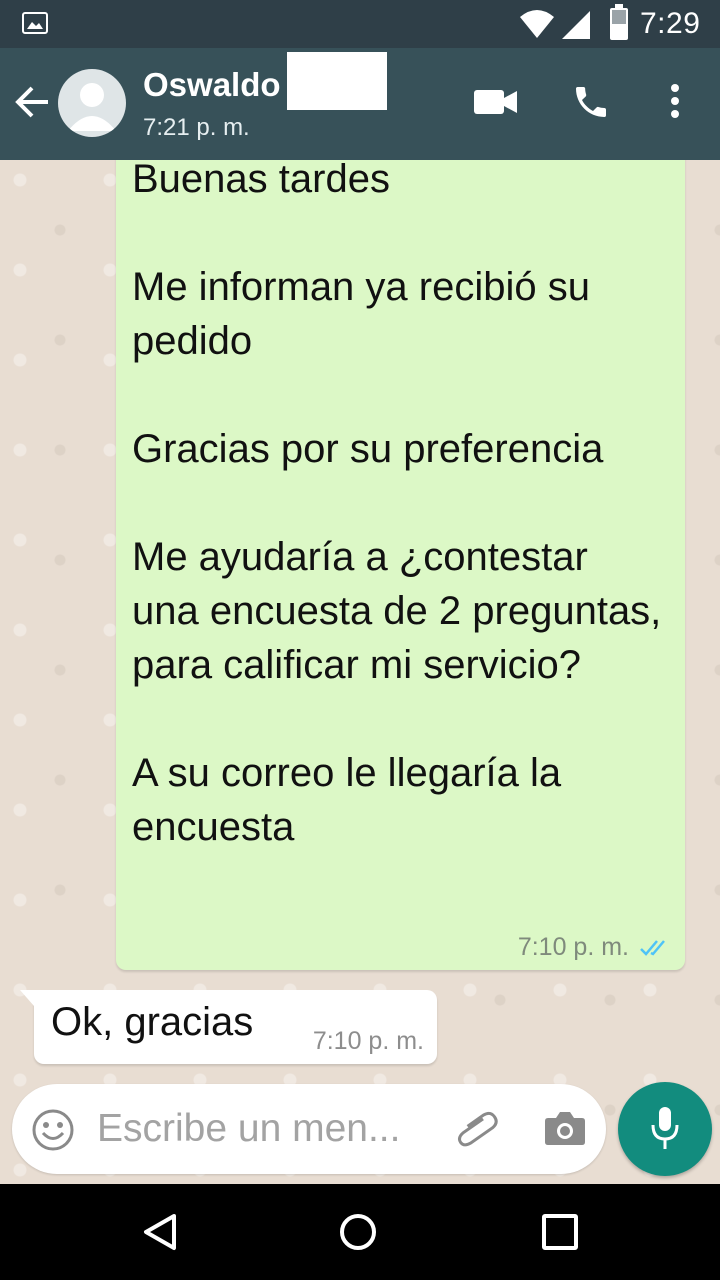  Describe the element at coordinates (152, 1022) in the screenshot. I see `message-text: Ok, gracias` at that location.